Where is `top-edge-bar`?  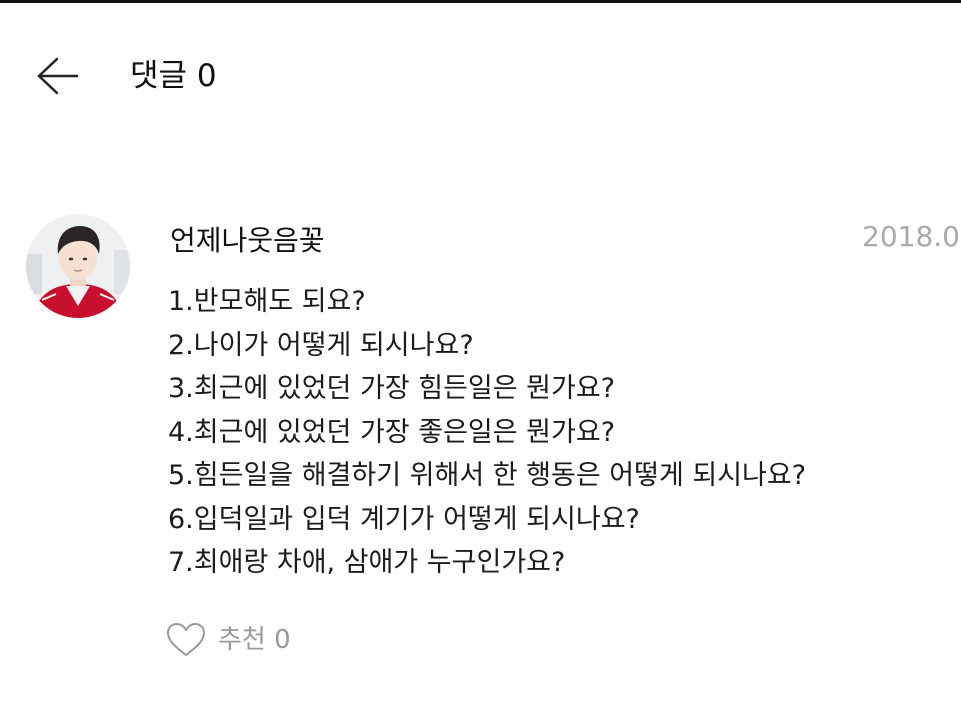 top-edge-bar is located at coordinates (480, 1).